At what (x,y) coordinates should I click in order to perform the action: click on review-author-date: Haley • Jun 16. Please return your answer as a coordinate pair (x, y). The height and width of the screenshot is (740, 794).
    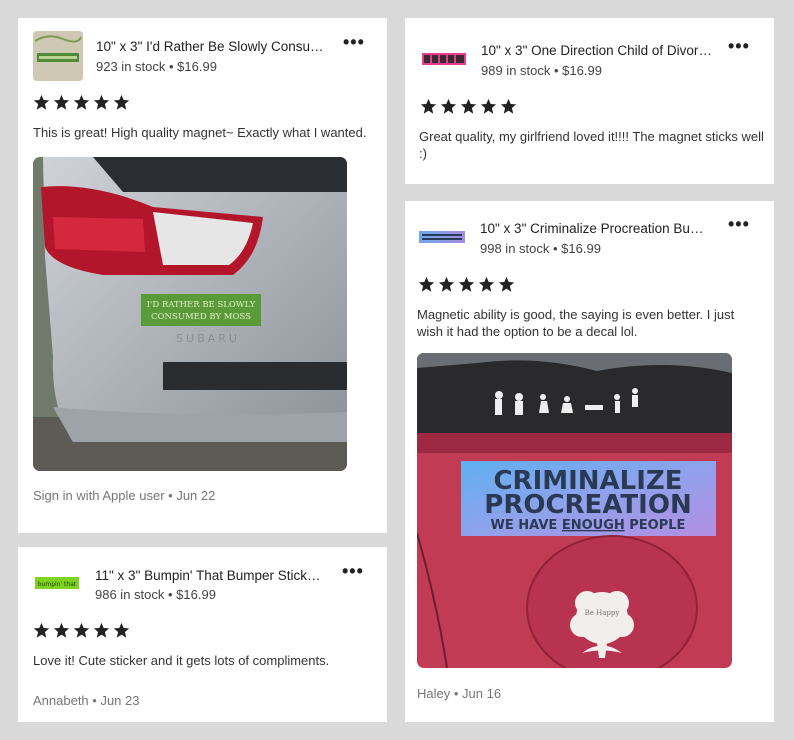
    Looking at the image, I should click on (459, 693).